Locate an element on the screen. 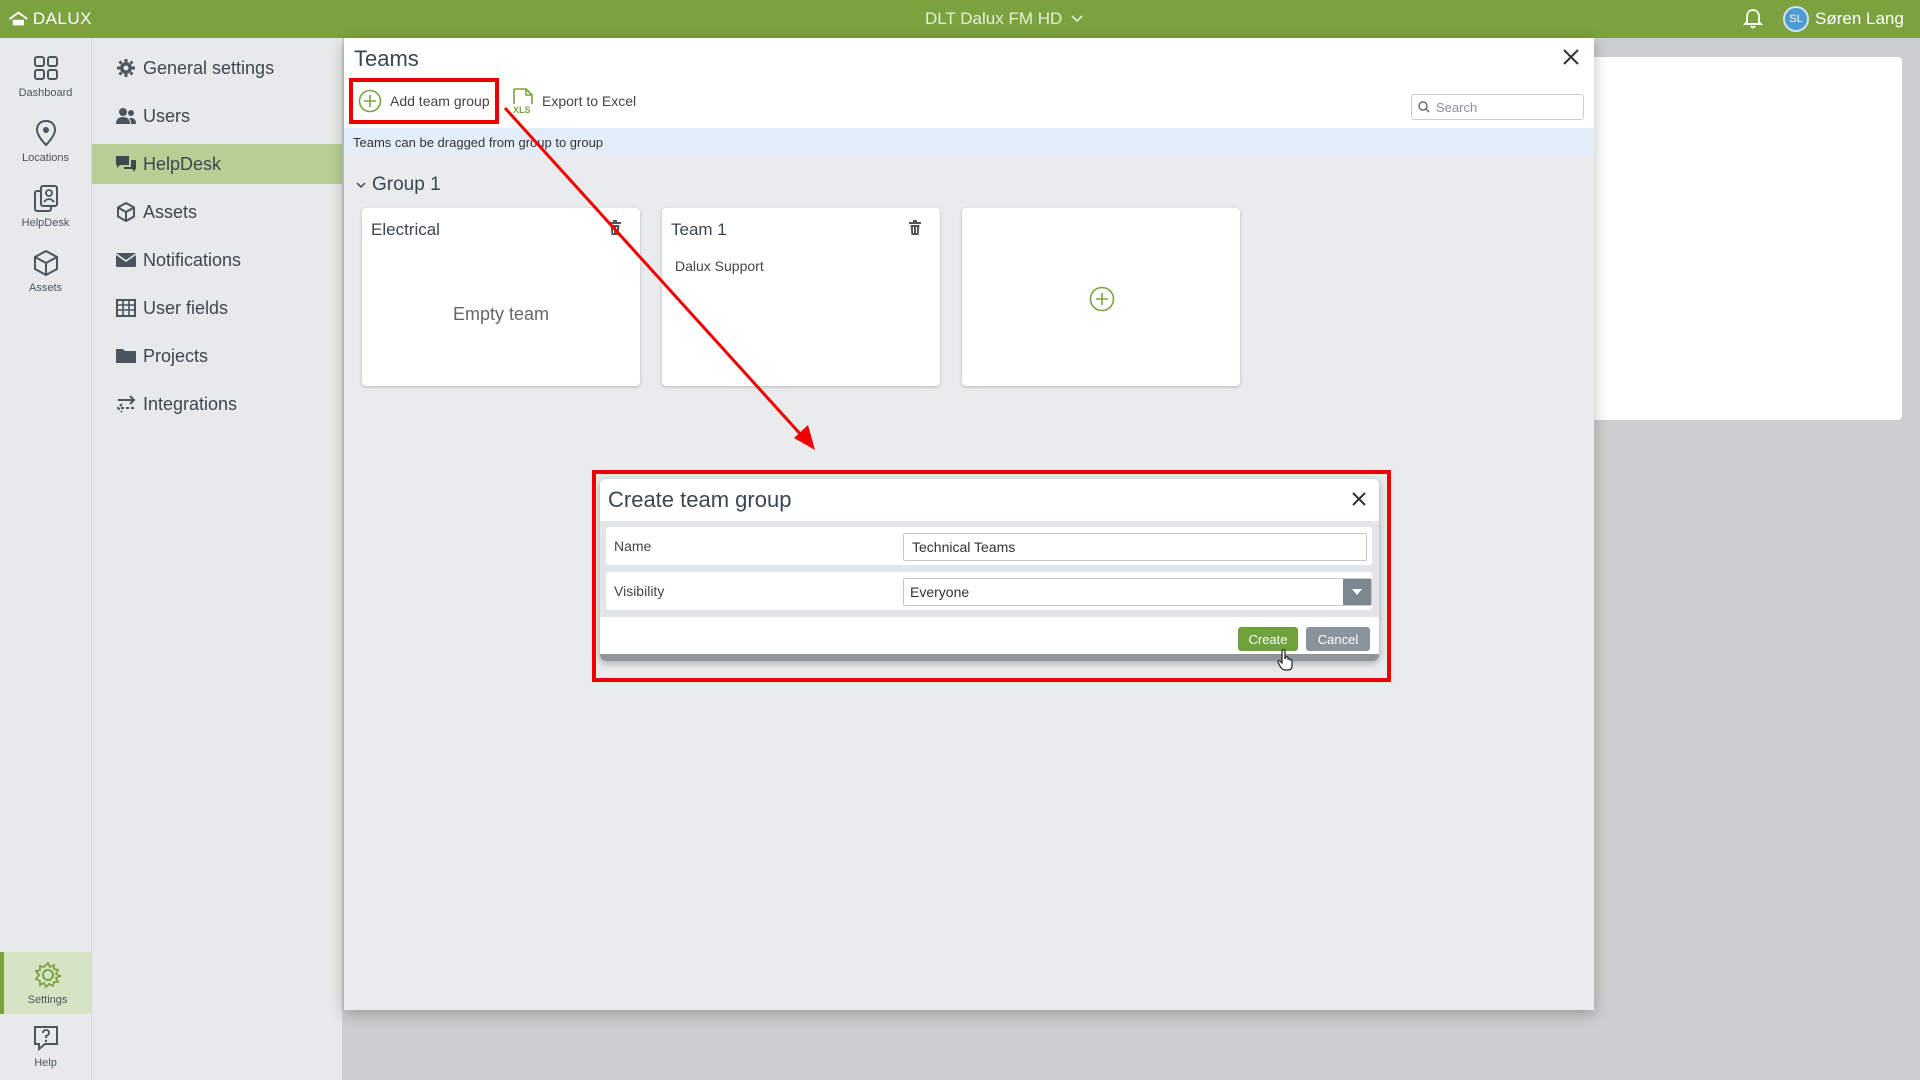 This screenshot has width=1920, height=1080. help-icon is located at coordinates (45, 1039).